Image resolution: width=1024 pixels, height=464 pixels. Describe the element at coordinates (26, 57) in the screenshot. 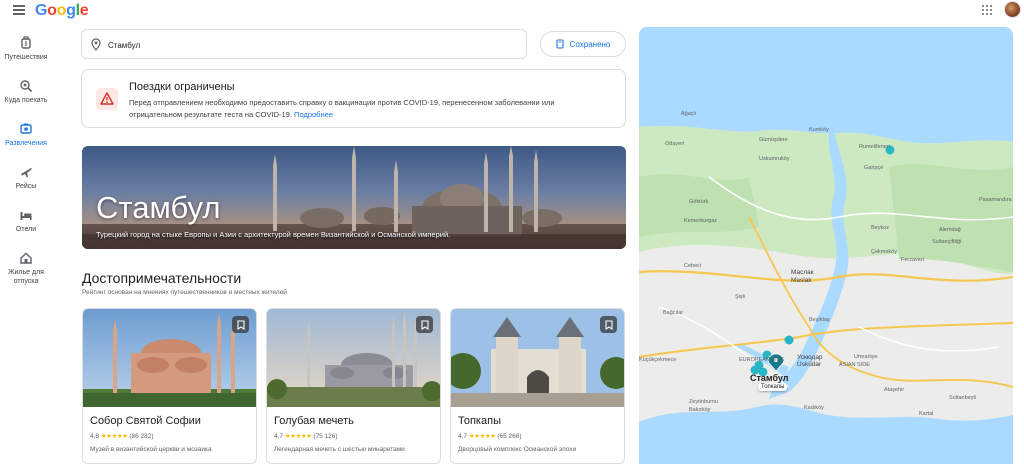

I see `rail-label: Путешествия` at that location.